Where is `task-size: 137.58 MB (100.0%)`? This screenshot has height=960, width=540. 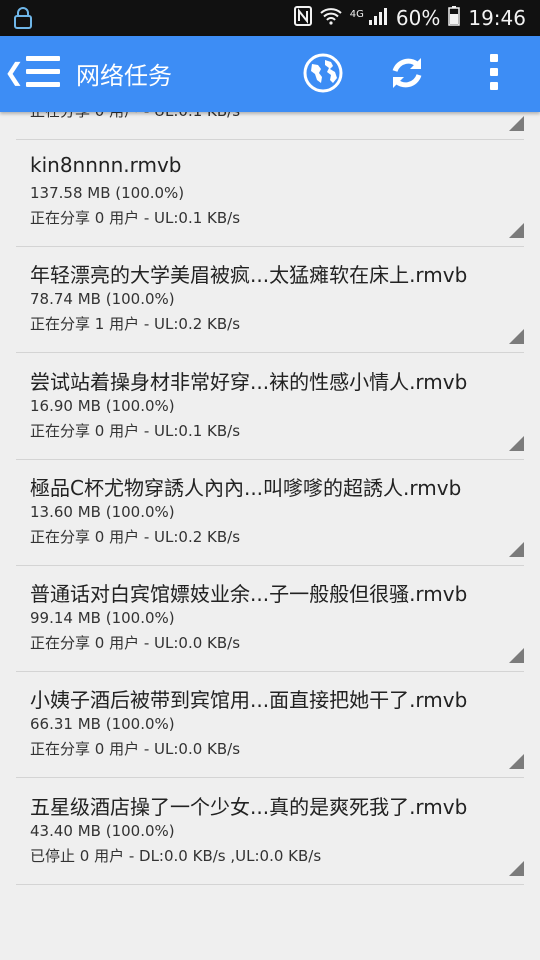 task-size: 137.58 MB (100.0%) is located at coordinates (107, 193).